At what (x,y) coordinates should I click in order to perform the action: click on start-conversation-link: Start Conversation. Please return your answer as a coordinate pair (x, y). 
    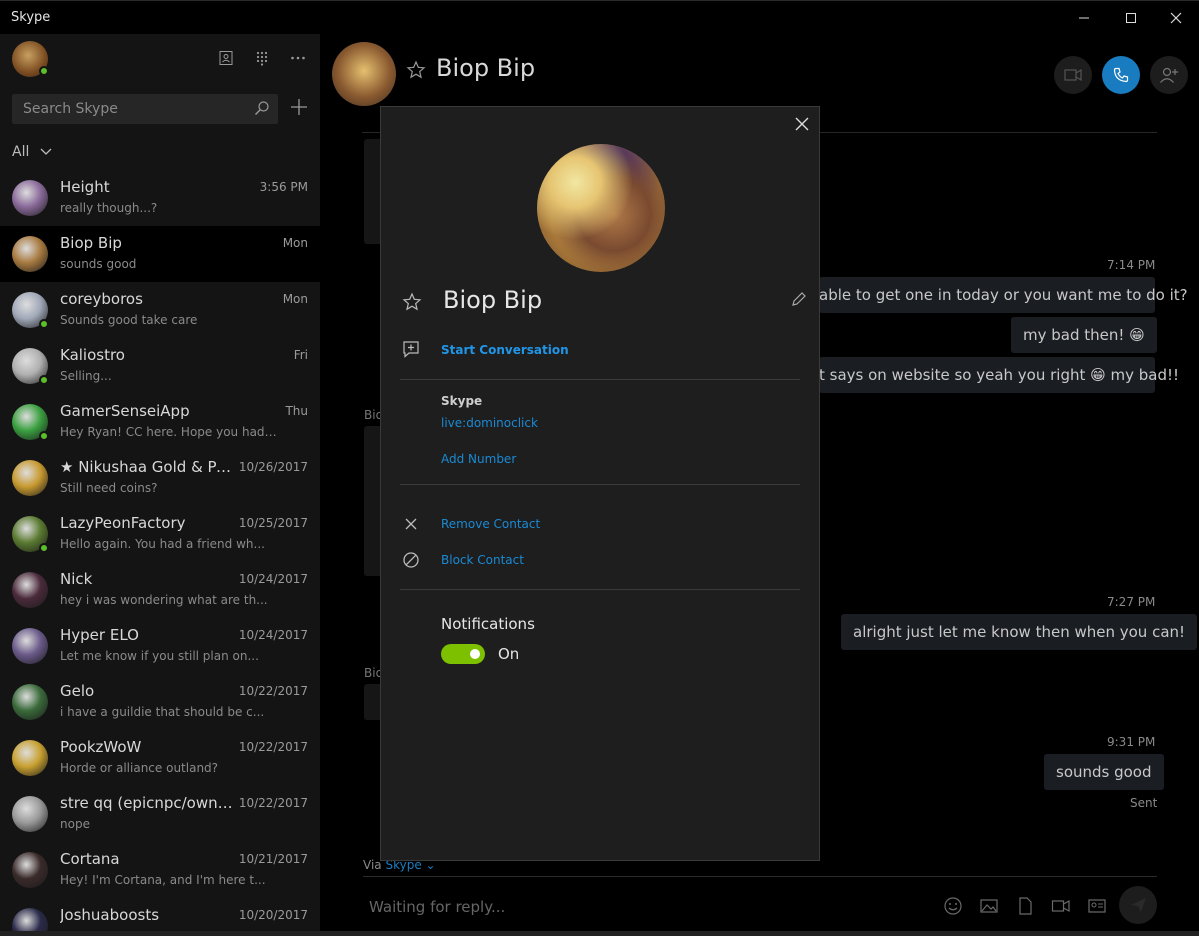
    Looking at the image, I should click on (505, 350).